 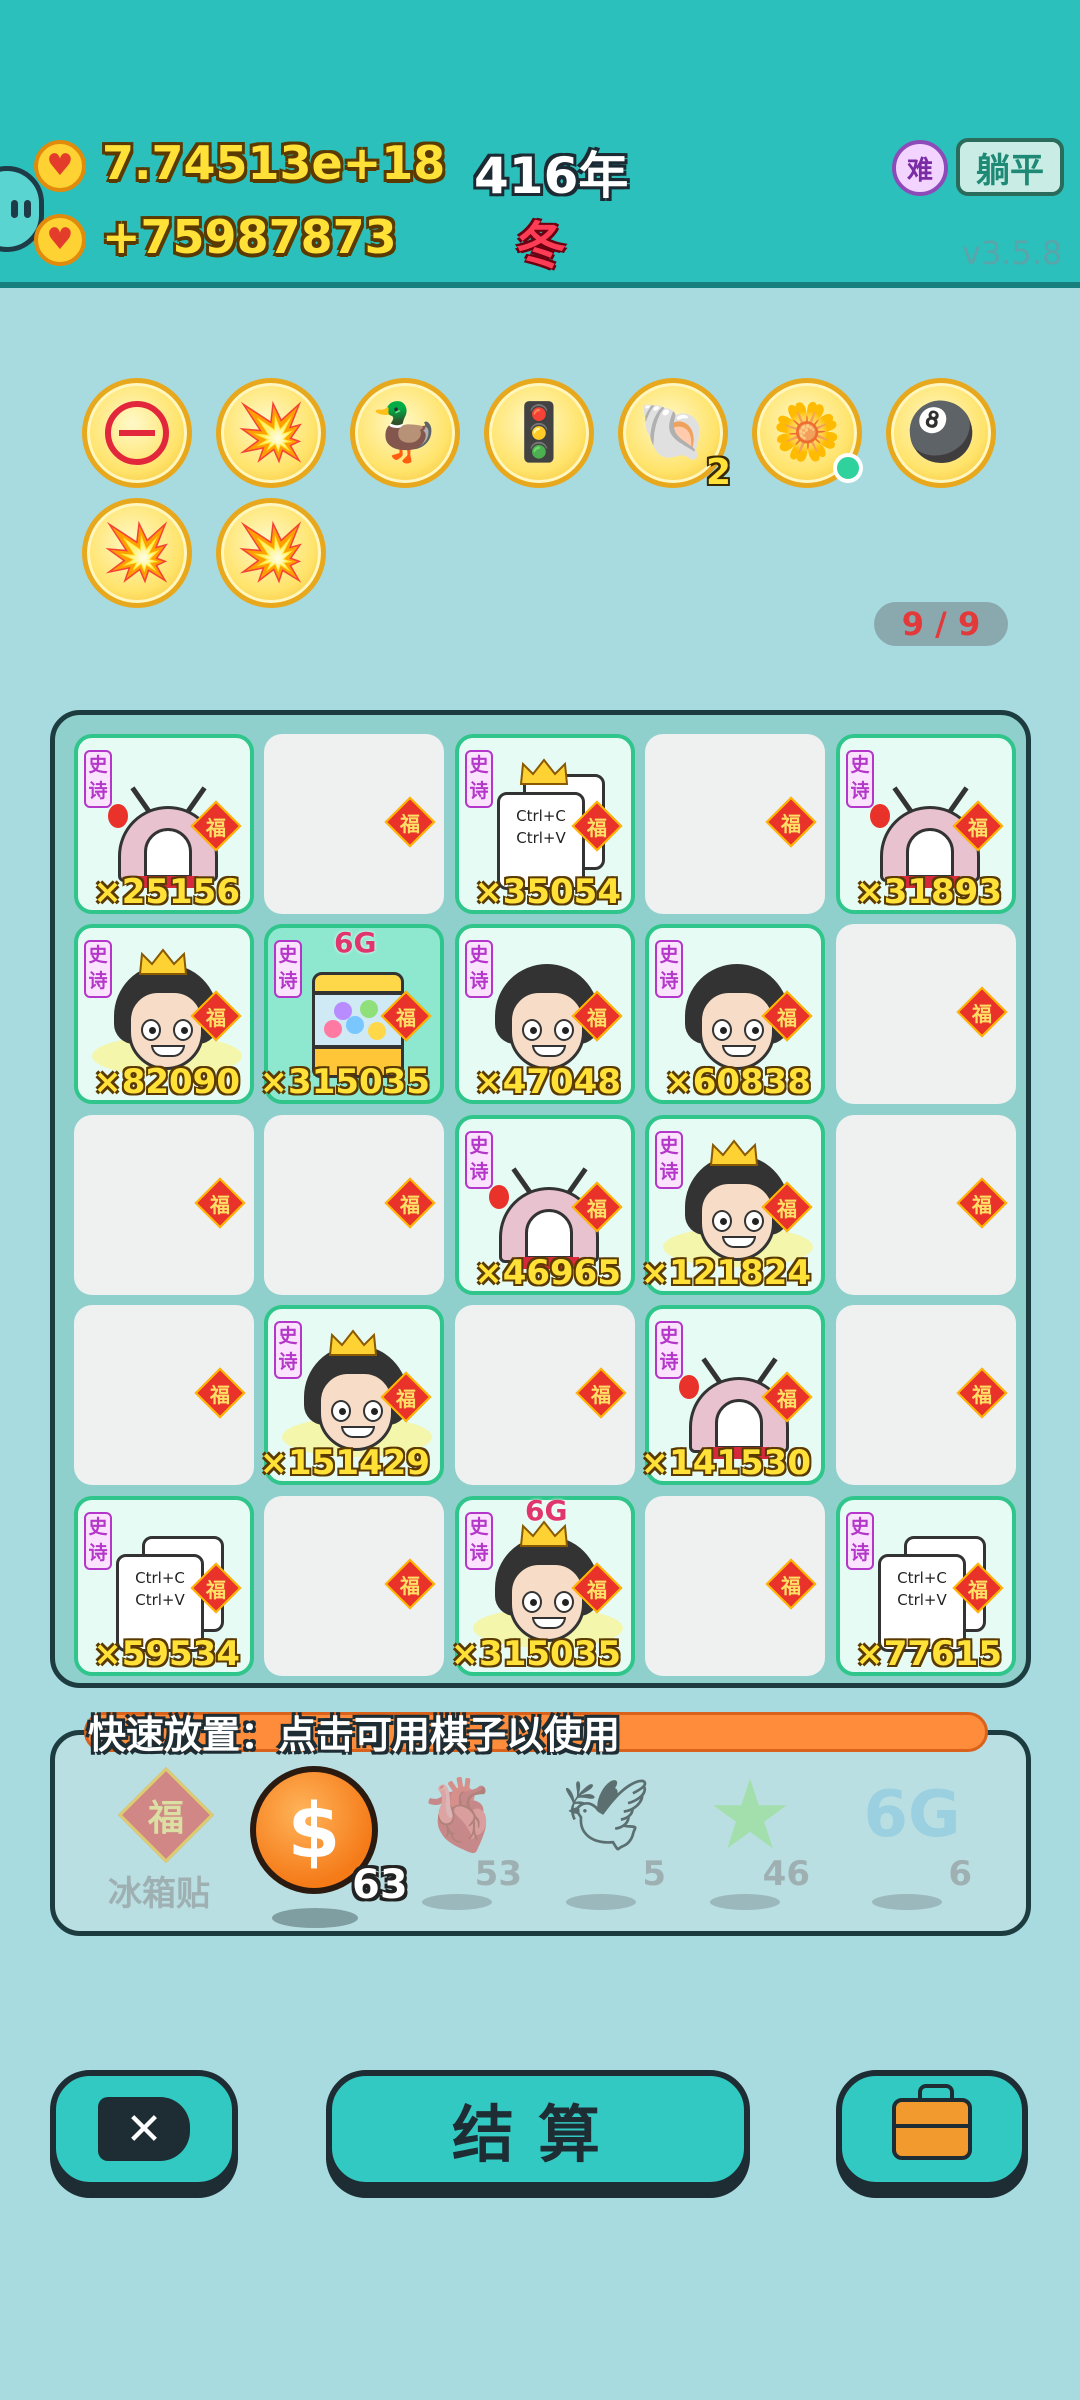 I want to click on duck-pot-icon: 🦆, so click(x=405, y=432).